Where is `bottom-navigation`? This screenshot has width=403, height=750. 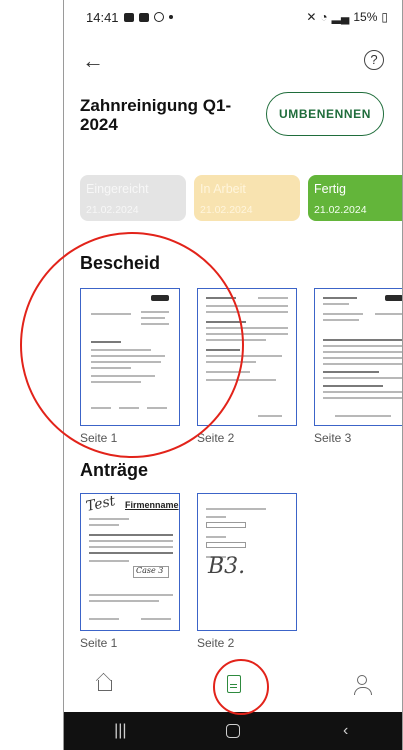 bottom-navigation is located at coordinates (233, 684).